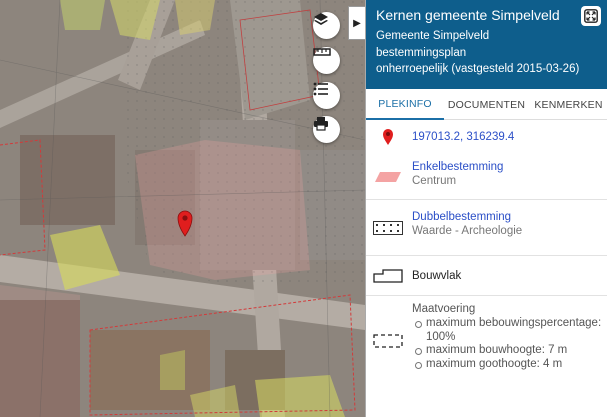 The image size is (607, 417). I want to click on dubbelbestemming-link: Dubbelbestemming, so click(507, 217).